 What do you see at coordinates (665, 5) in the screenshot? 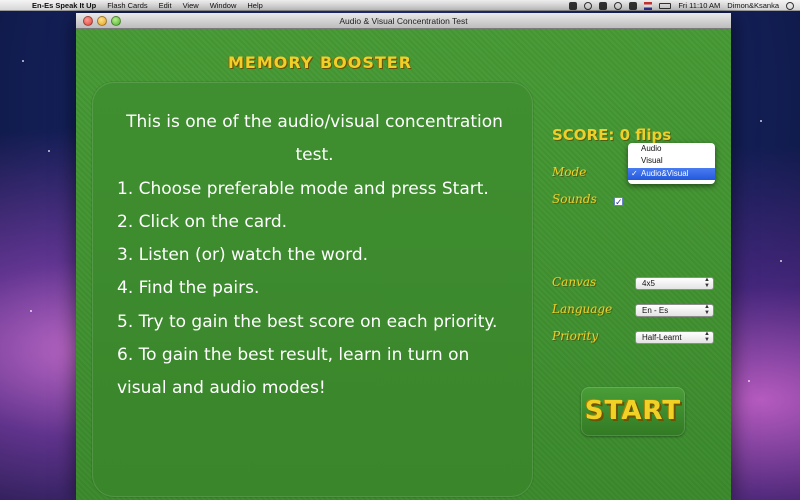
I see `battery-icon` at bounding box center [665, 5].